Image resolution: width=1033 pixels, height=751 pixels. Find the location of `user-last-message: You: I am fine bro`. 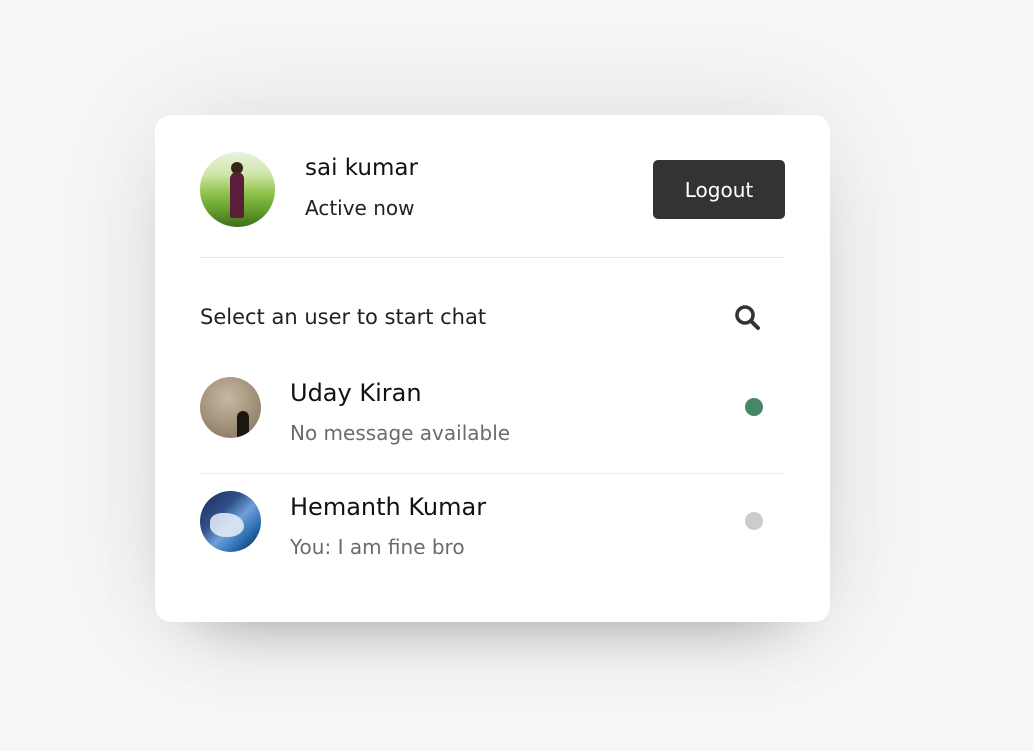

user-last-message: You: I am fine bro is located at coordinates (377, 547).